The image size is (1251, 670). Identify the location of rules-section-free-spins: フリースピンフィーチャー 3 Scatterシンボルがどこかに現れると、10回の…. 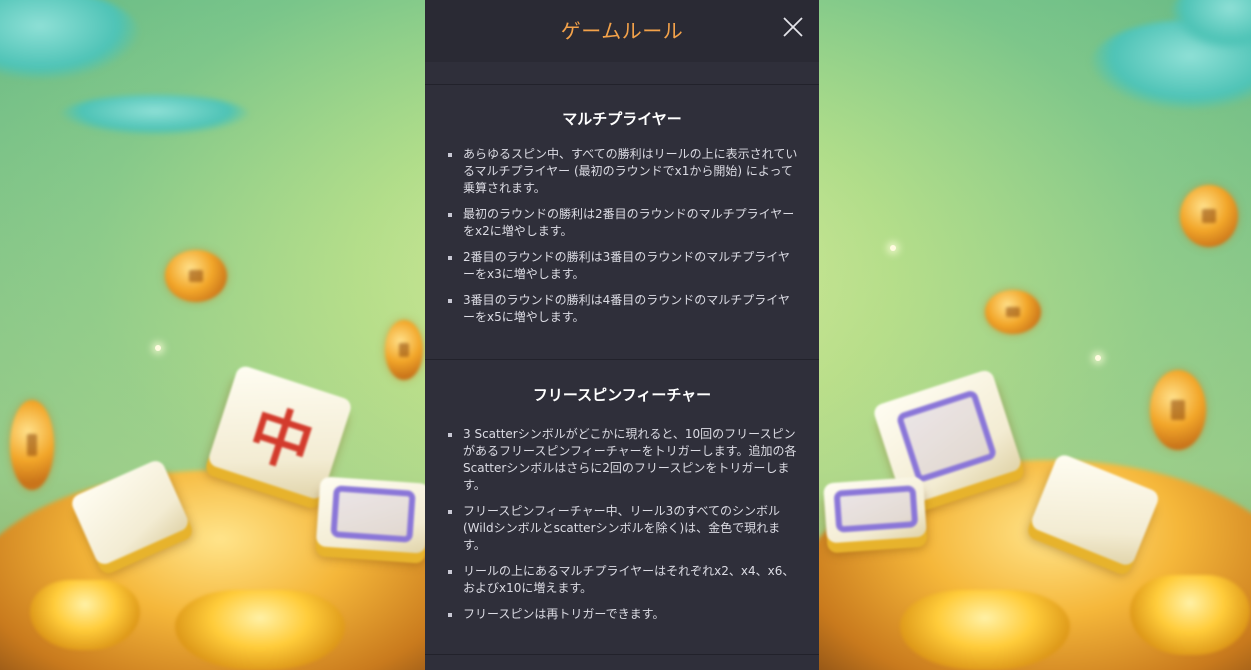
(622, 507).